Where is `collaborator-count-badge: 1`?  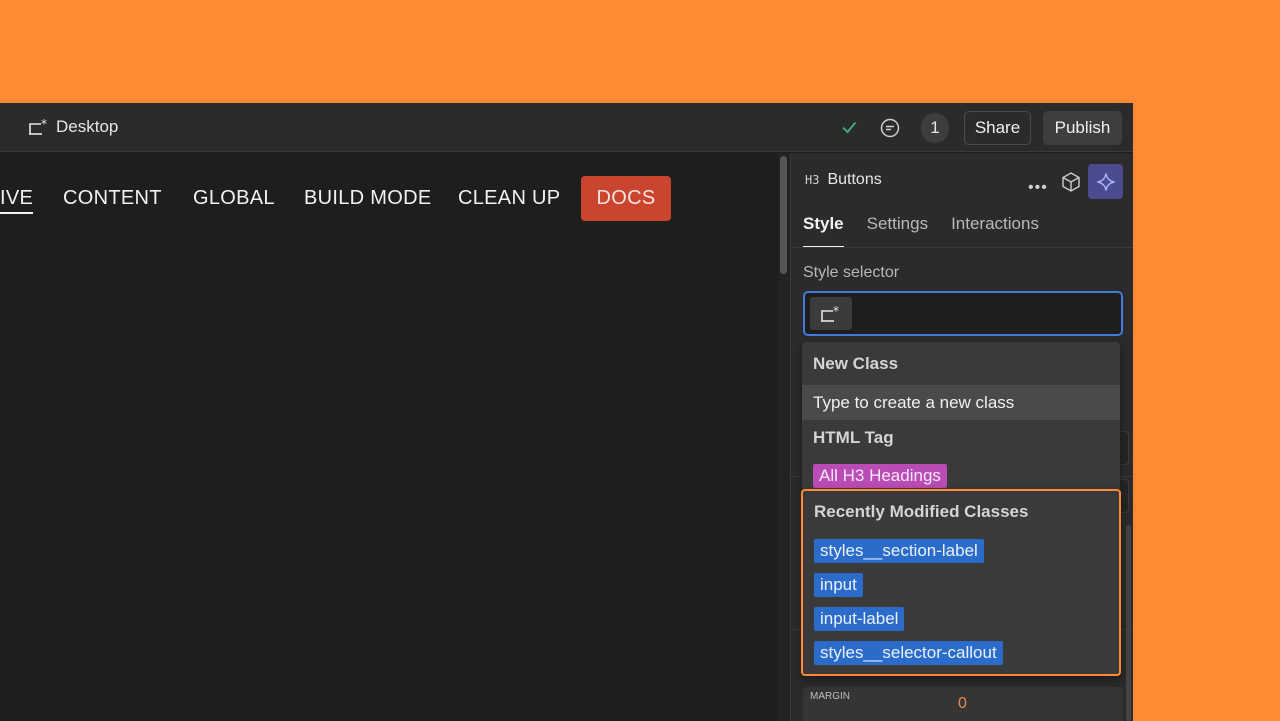 collaborator-count-badge: 1 is located at coordinates (935, 128).